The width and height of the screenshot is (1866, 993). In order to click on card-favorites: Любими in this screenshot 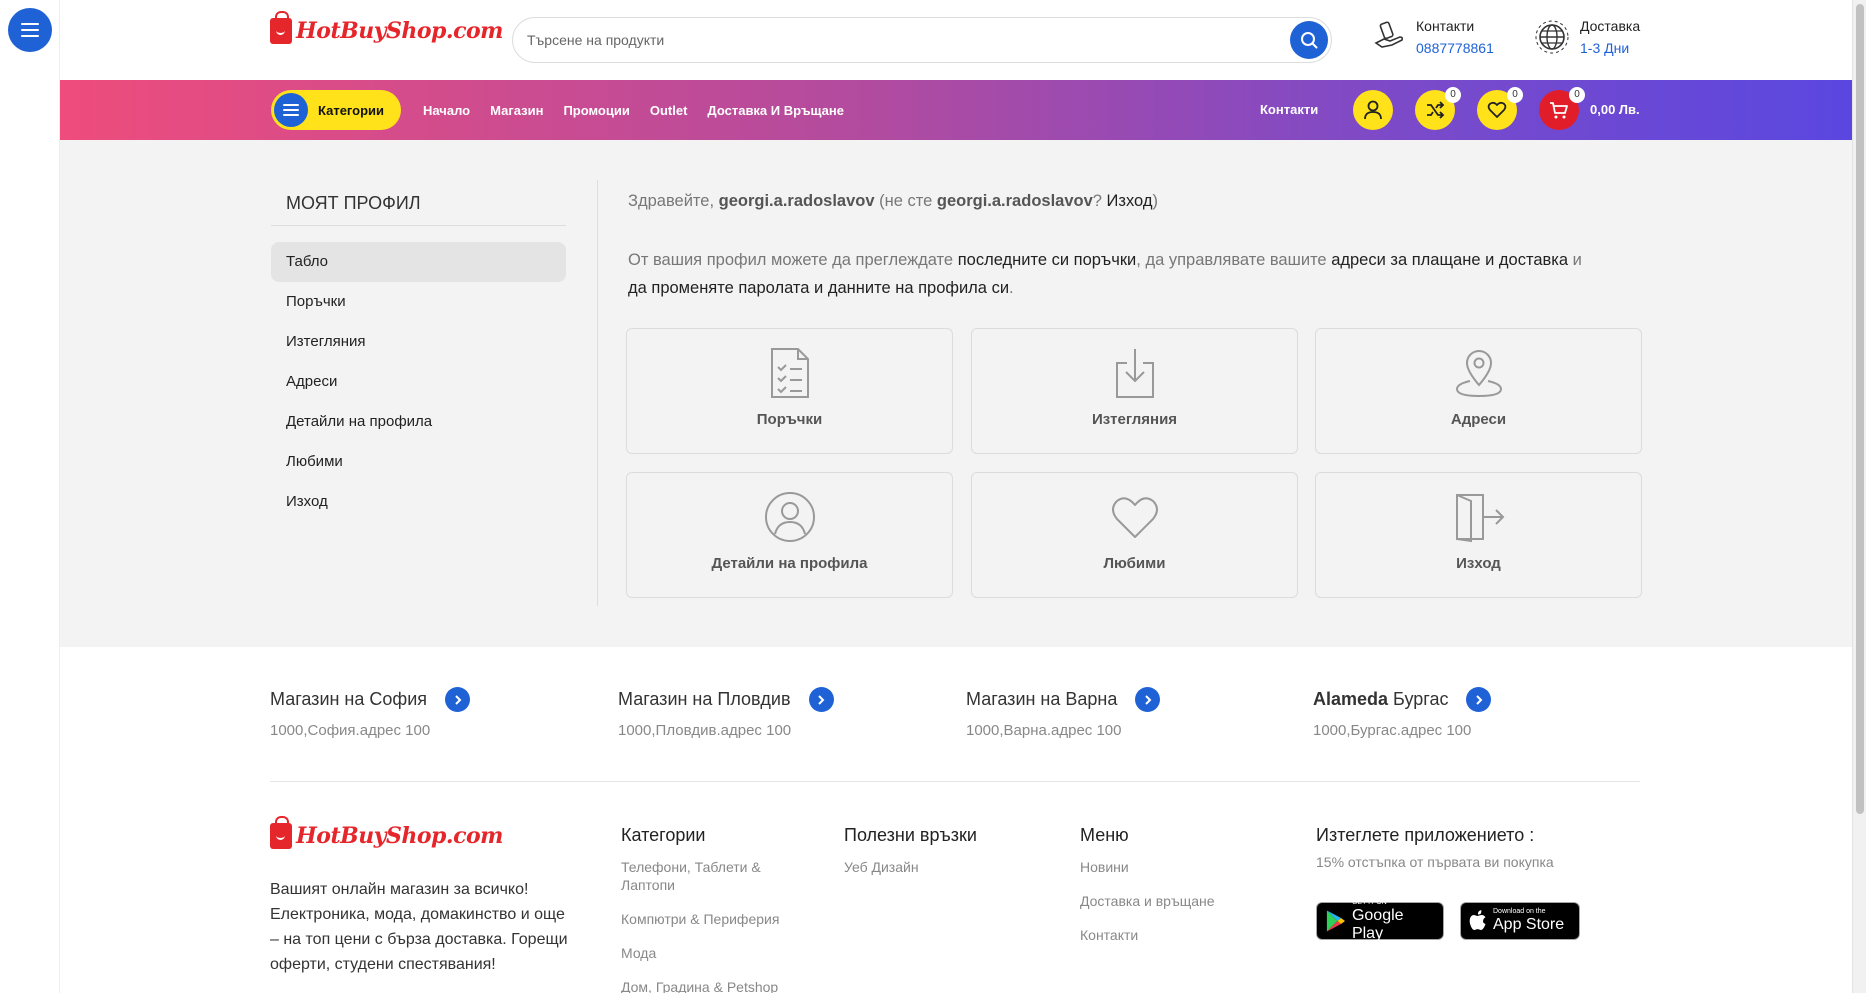, I will do `click(1134, 535)`.